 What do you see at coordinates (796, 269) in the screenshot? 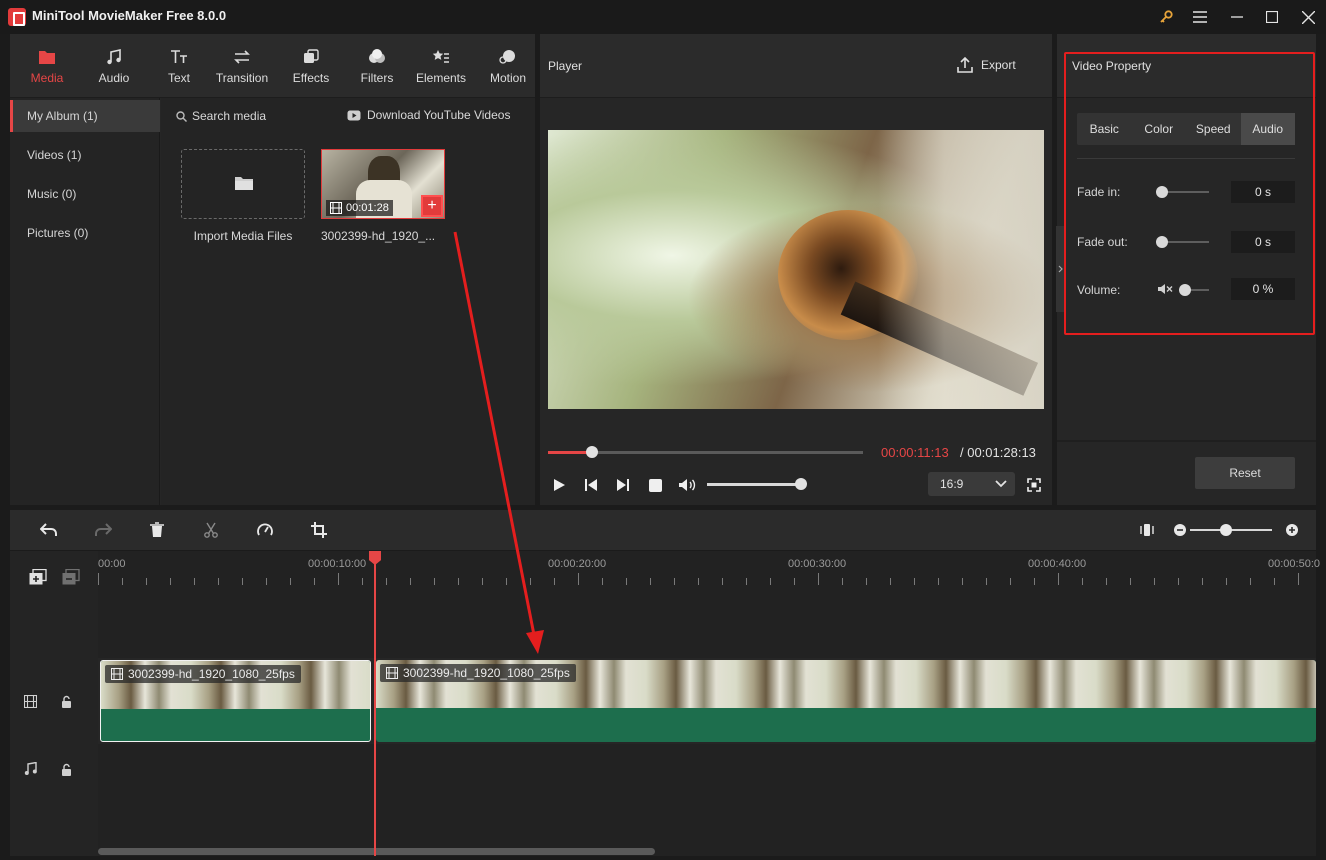
I see `video-preview` at bounding box center [796, 269].